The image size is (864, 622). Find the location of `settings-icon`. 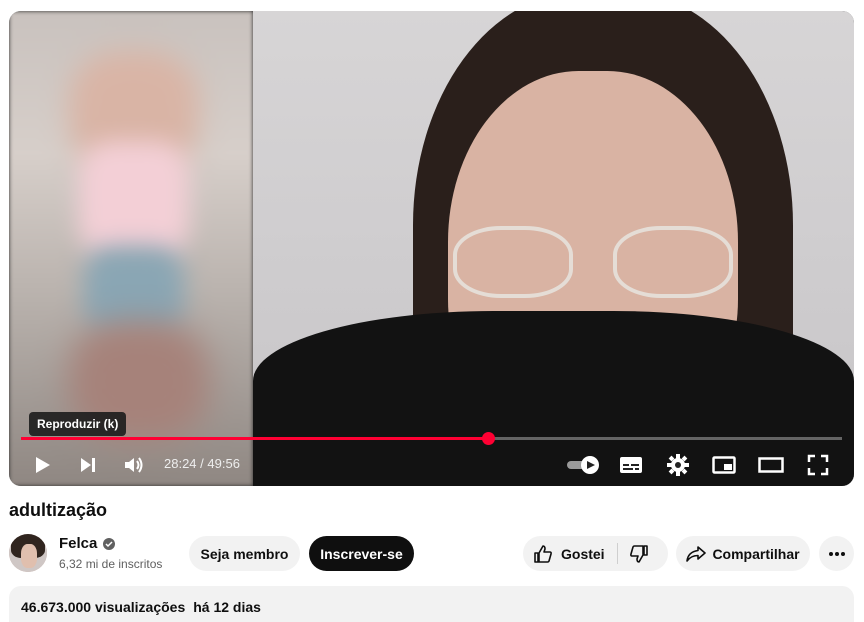

settings-icon is located at coordinates (678, 465).